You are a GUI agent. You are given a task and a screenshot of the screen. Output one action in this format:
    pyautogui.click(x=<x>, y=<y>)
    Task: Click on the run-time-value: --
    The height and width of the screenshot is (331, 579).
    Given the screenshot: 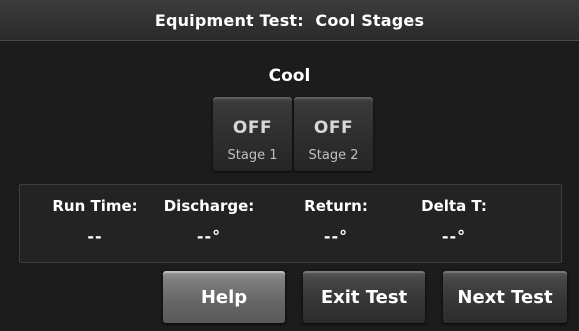 What is the action you would take?
    pyautogui.click(x=95, y=236)
    